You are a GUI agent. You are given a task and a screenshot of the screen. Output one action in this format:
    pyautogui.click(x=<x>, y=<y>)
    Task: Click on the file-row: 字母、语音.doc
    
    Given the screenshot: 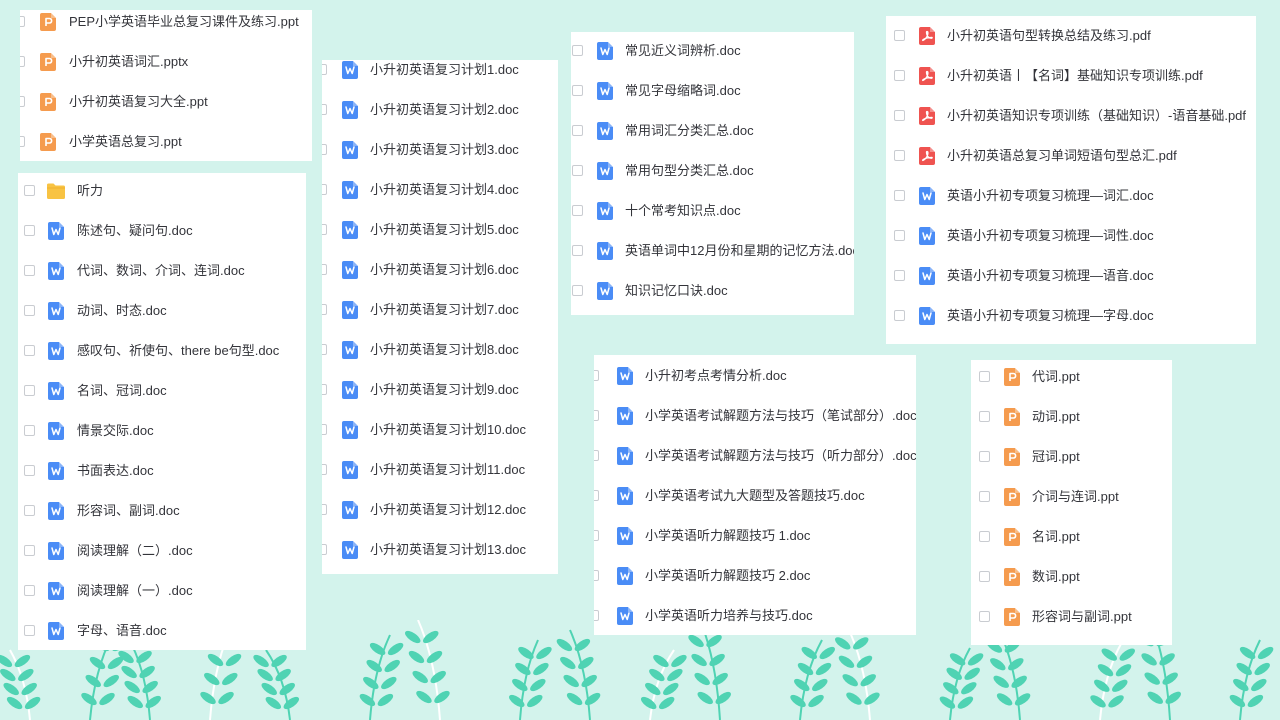 What is the action you would take?
    pyautogui.click(x=162, y=630)
    